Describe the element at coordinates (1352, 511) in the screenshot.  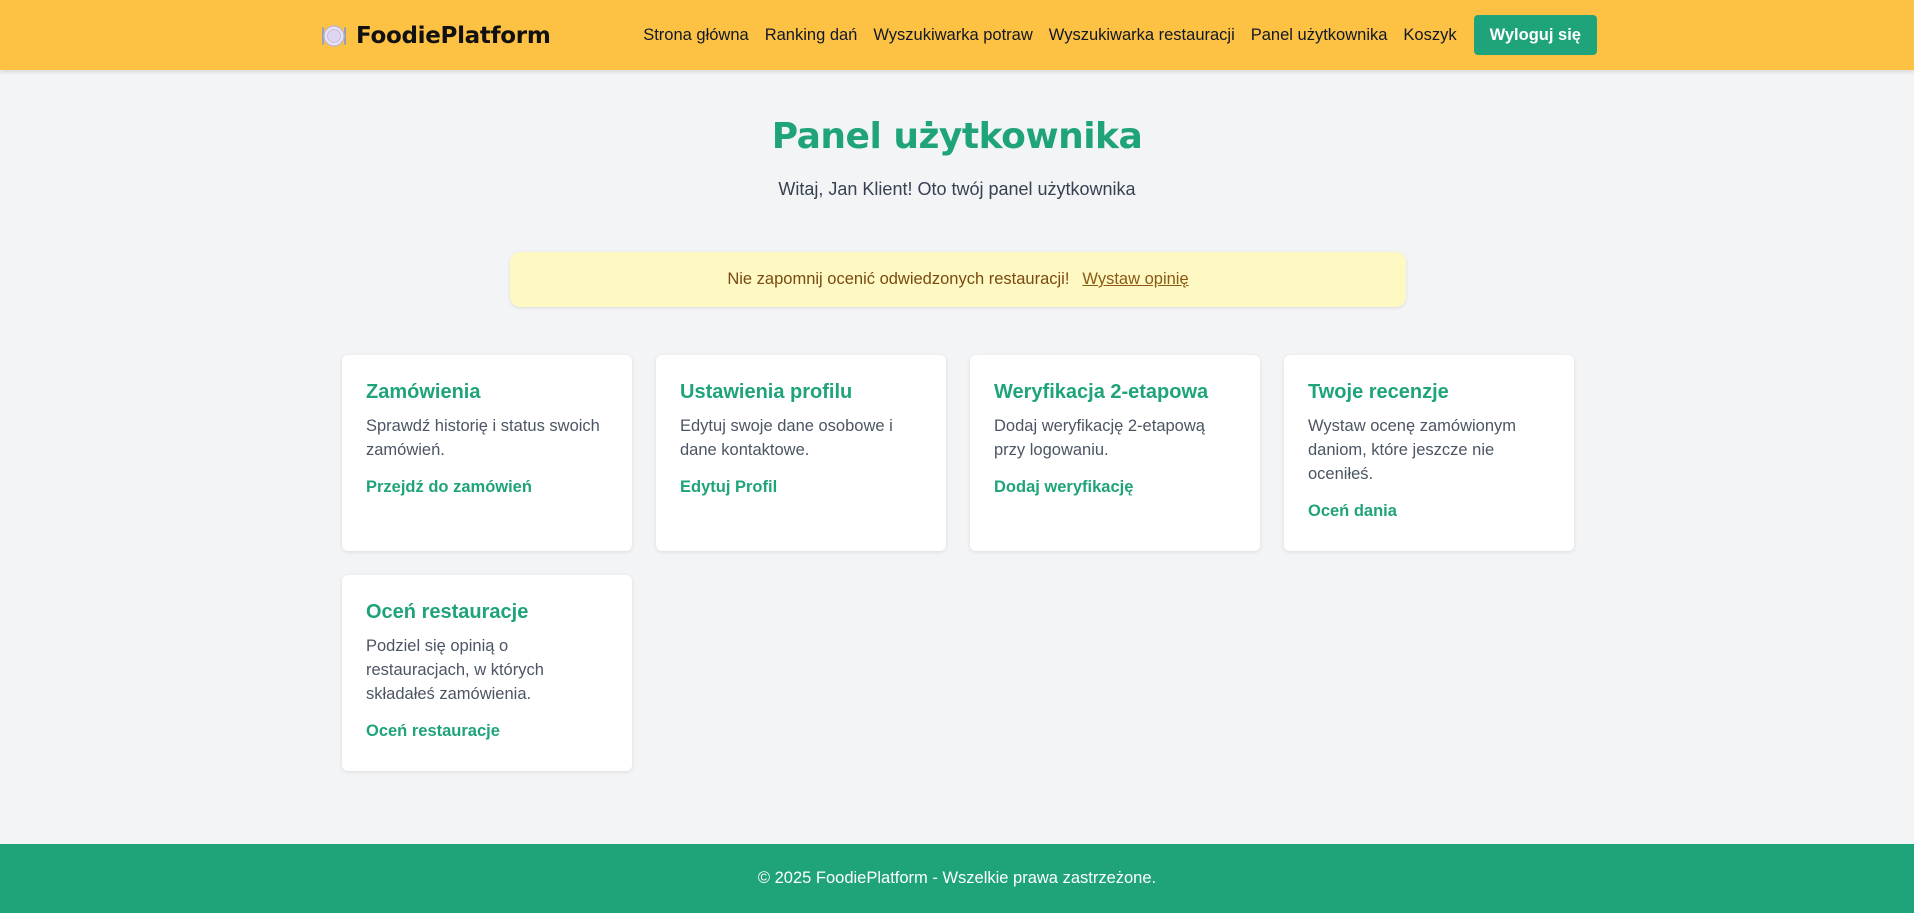
I see `rate-dishes-link: Oceń dania` at that location.